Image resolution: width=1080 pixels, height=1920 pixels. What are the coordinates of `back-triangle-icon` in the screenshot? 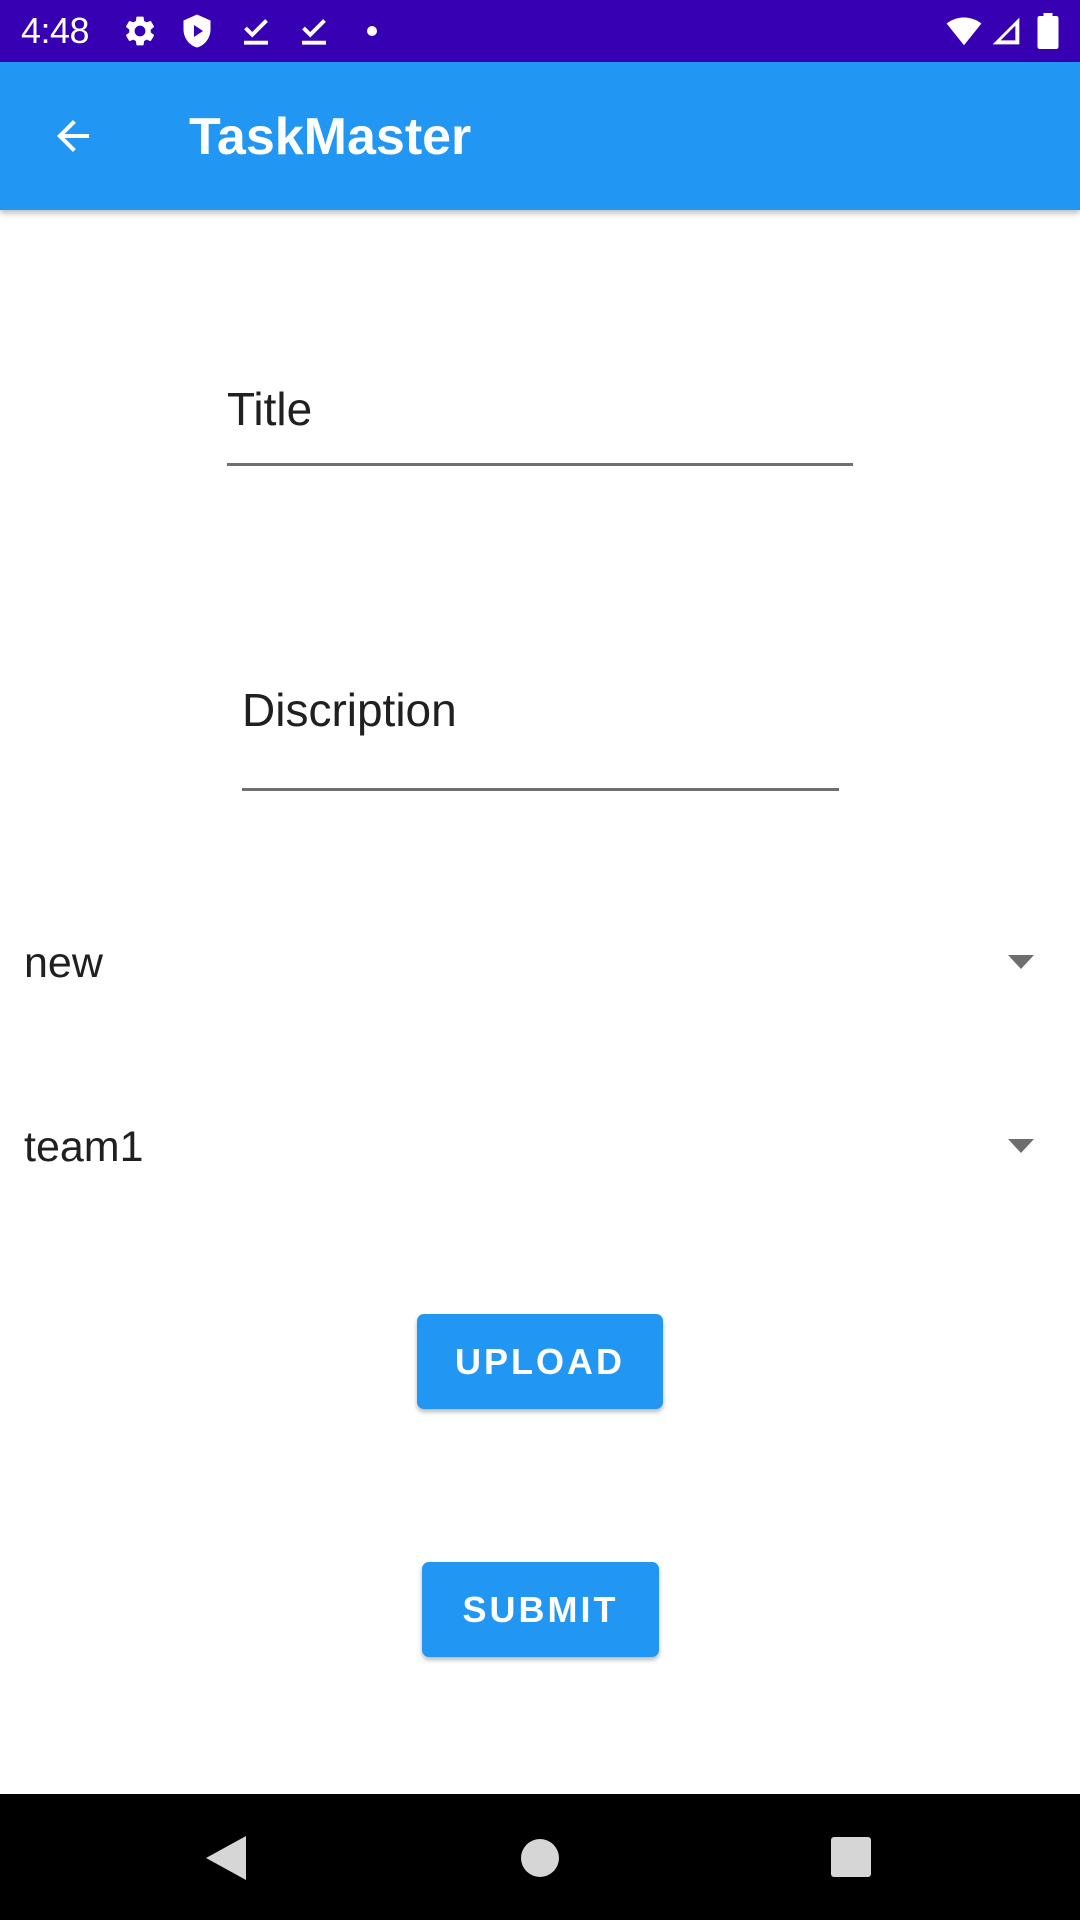 It's located at (226, 1858).